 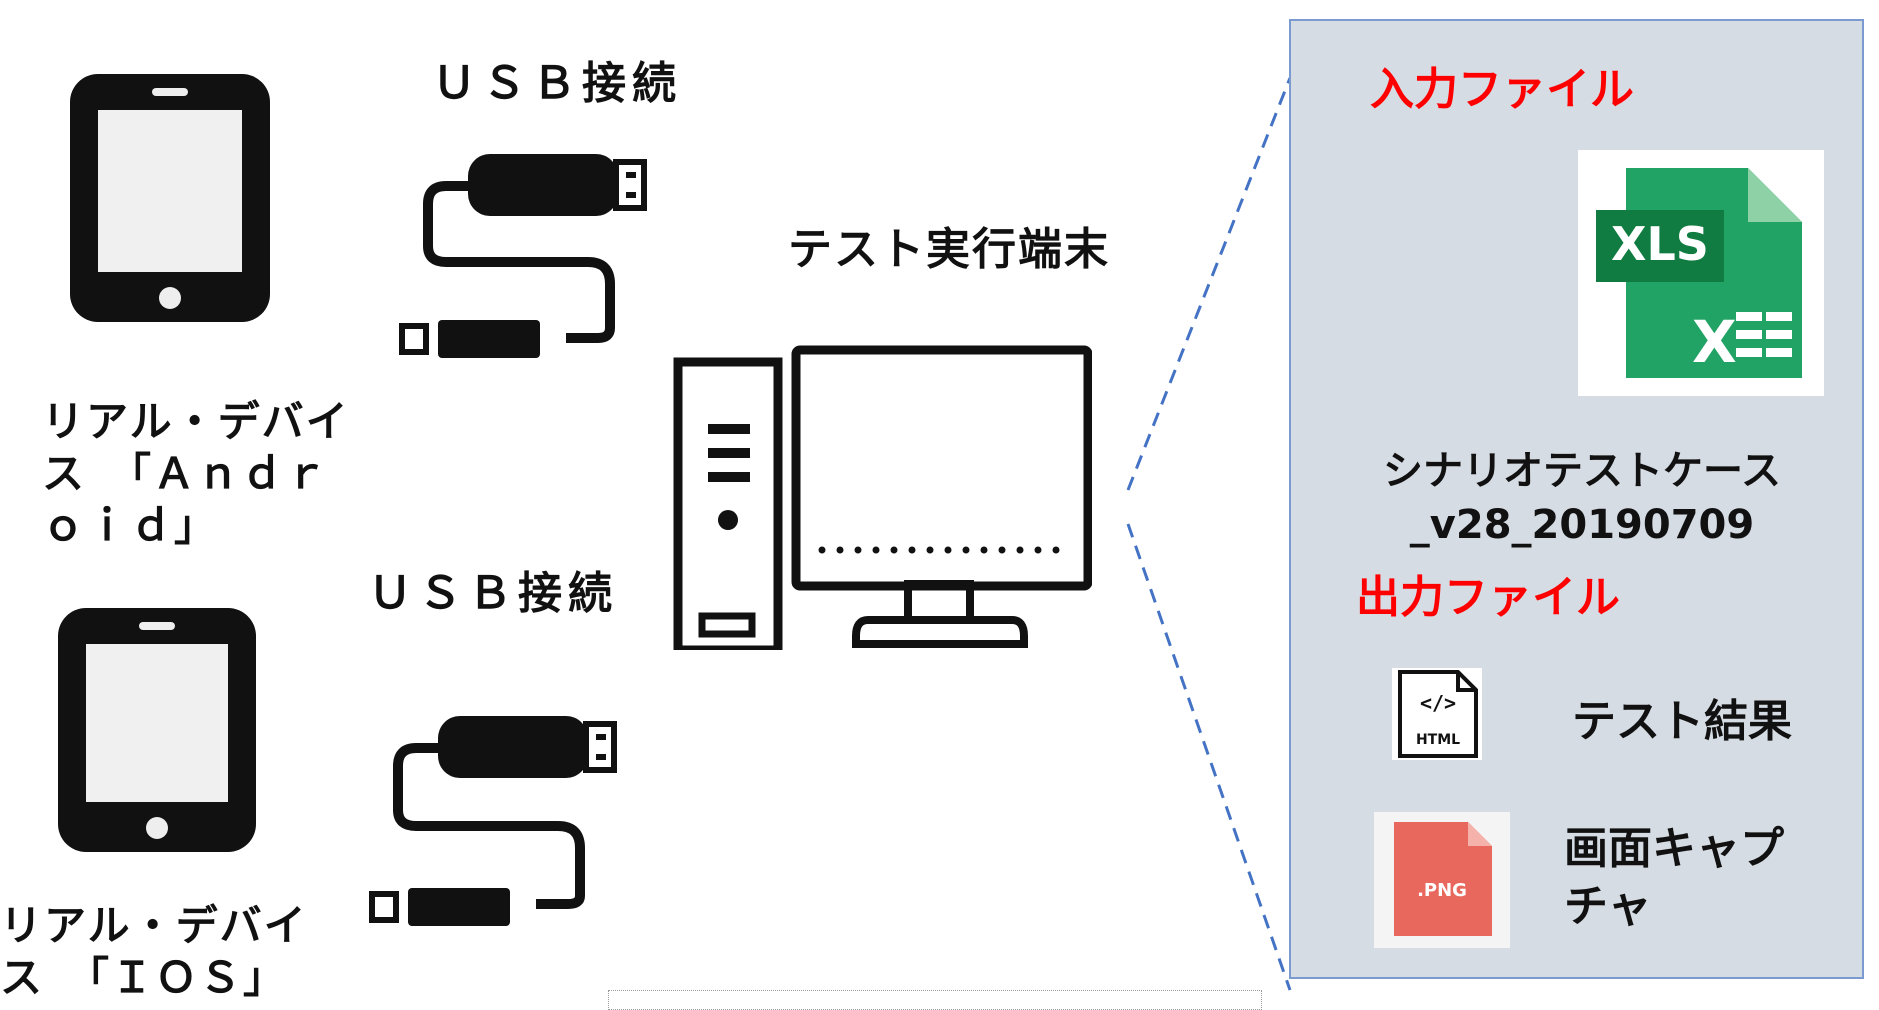 I want to click on excel-file-icon: XLS X, so click(x=1701, y=273).